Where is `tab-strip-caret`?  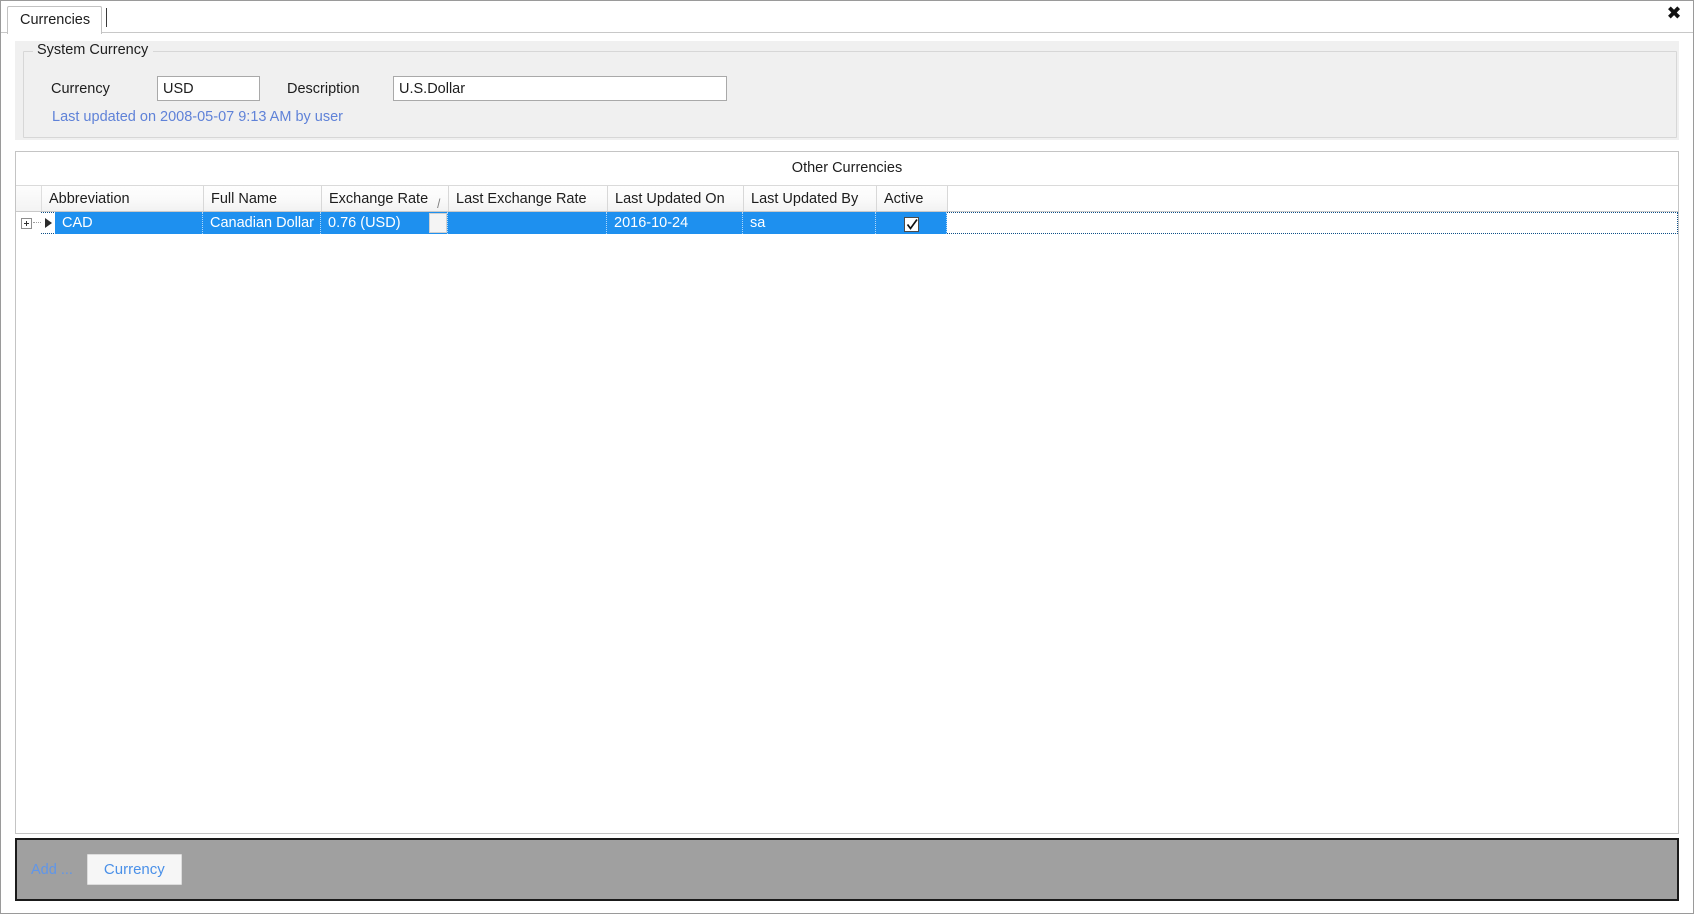 tab-strip-caret is located at coordinates (107, 17).